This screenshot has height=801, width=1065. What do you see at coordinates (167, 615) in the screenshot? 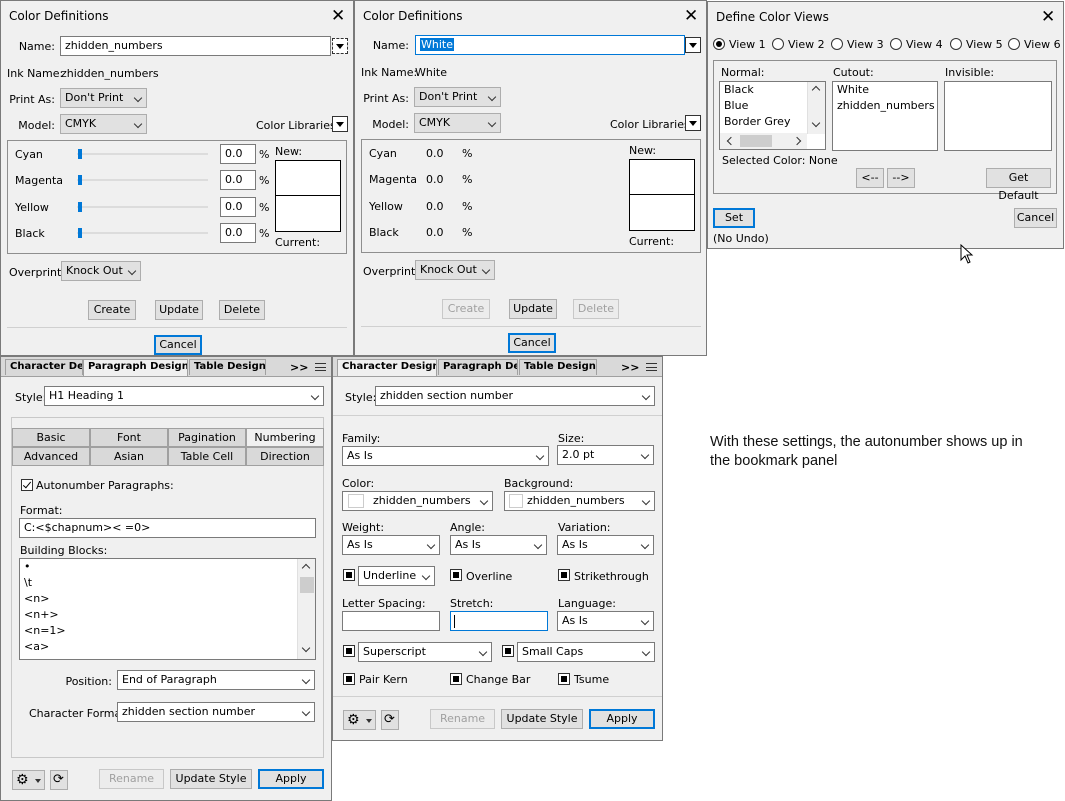
I see `list-item: <n+>` at bounding box center [167, 615].